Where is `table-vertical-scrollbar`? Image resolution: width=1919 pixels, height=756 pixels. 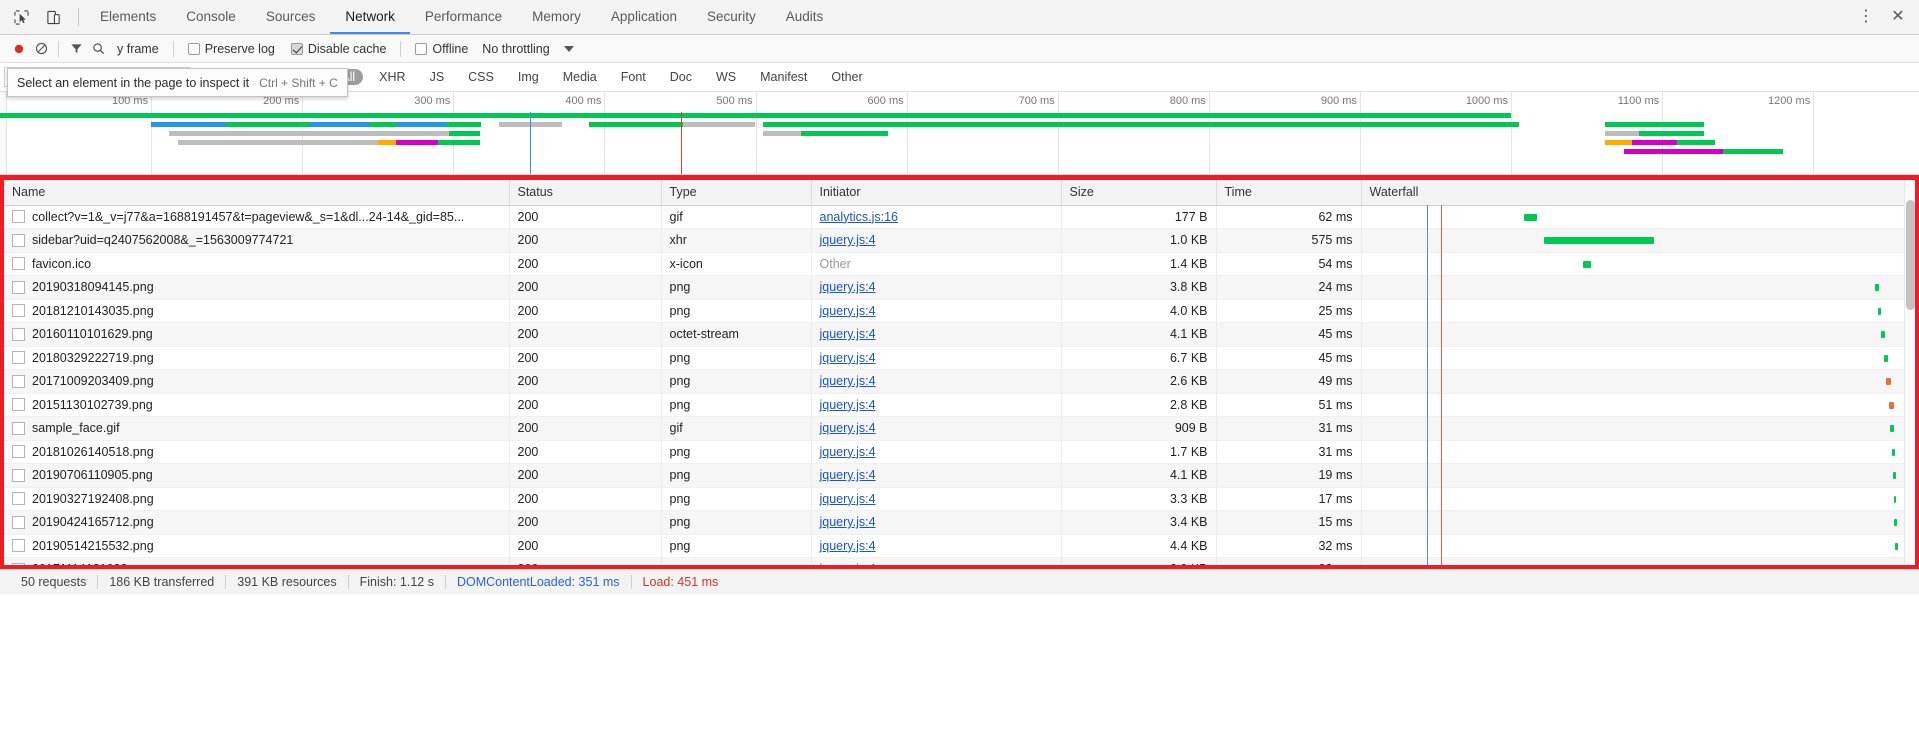
table-vertical-scrollbar is located at coordinates (1909, 372).